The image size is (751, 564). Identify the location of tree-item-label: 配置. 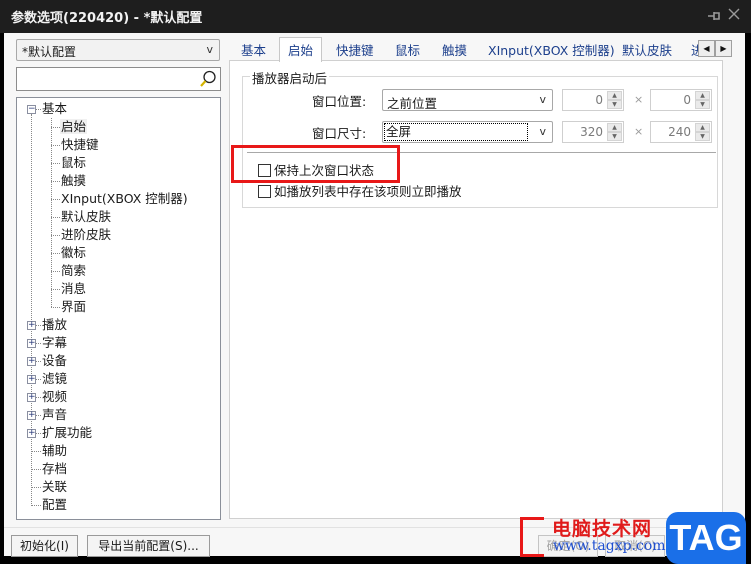
(55, 504).